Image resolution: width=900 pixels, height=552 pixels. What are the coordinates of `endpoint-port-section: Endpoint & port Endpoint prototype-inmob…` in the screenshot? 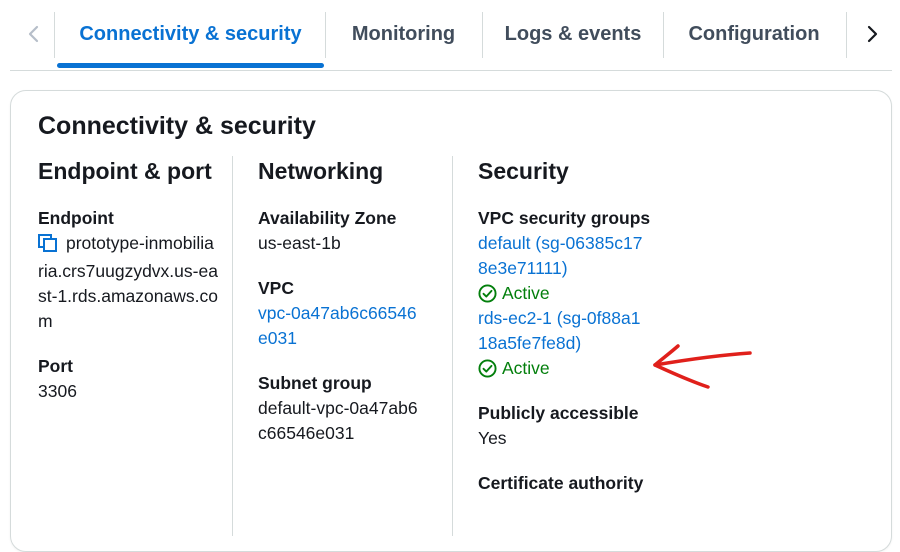 It's located at (128, 280).